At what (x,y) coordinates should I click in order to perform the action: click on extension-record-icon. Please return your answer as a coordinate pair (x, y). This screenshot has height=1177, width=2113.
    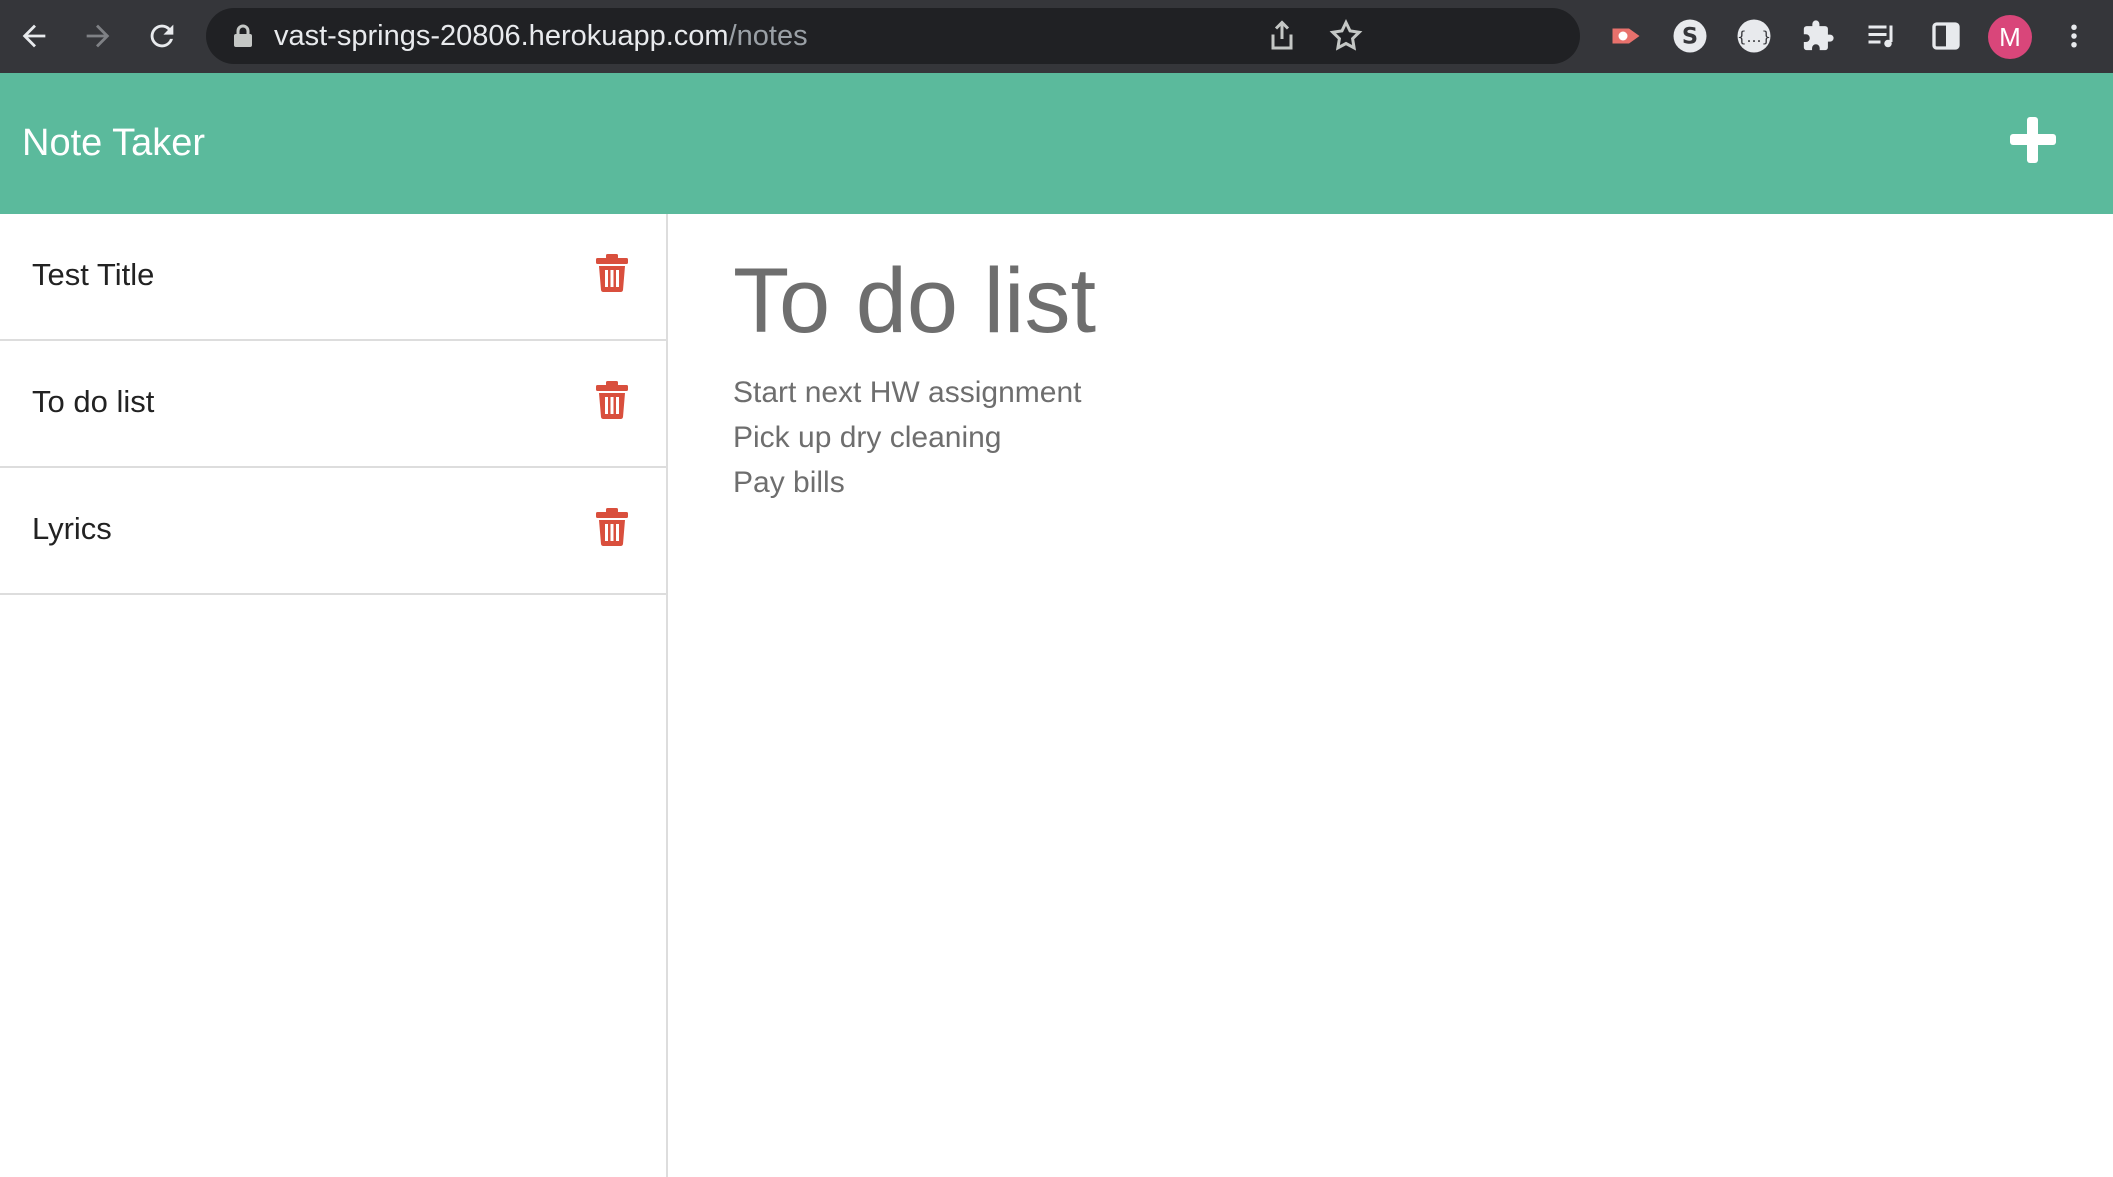
    Looking at the image, I should click on (1626, 36).